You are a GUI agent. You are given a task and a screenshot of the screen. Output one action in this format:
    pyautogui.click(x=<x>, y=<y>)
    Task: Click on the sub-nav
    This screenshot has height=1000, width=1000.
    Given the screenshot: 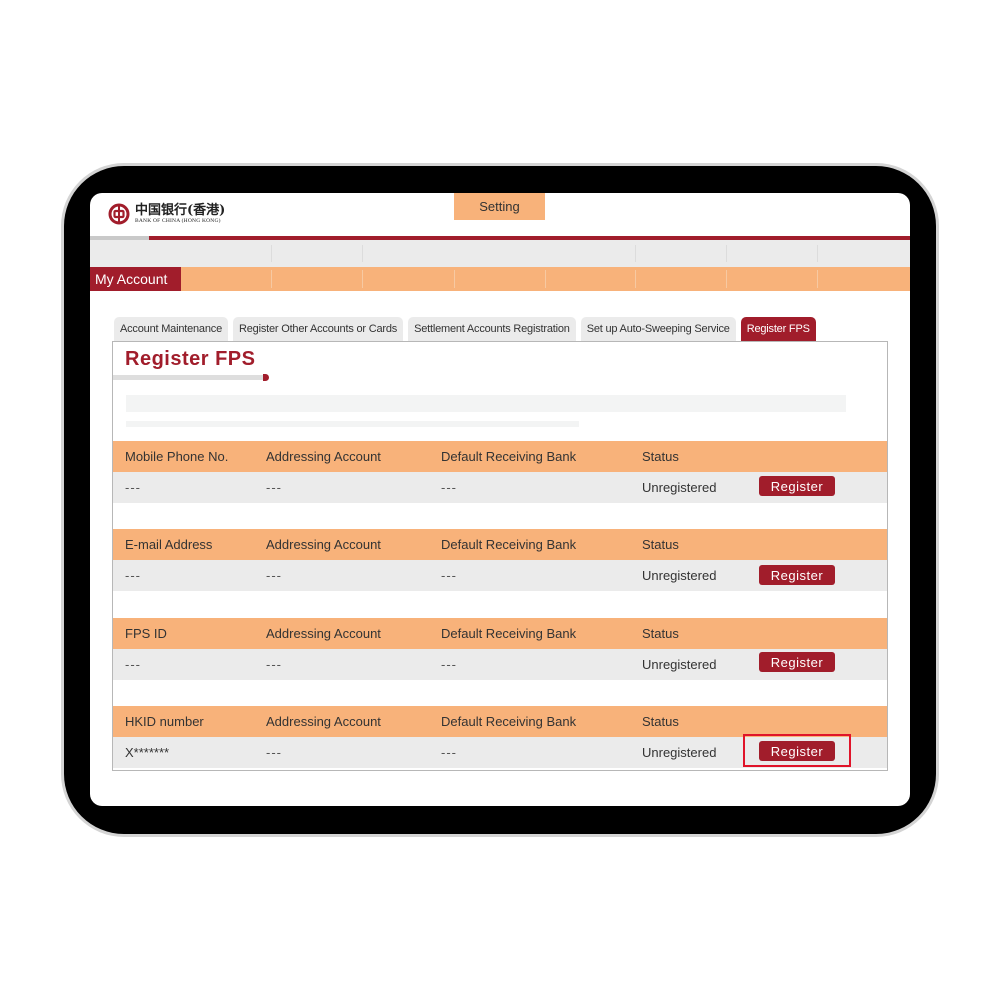 What is the action you would take?
    pyautogui.click(x=500, y=279)
    